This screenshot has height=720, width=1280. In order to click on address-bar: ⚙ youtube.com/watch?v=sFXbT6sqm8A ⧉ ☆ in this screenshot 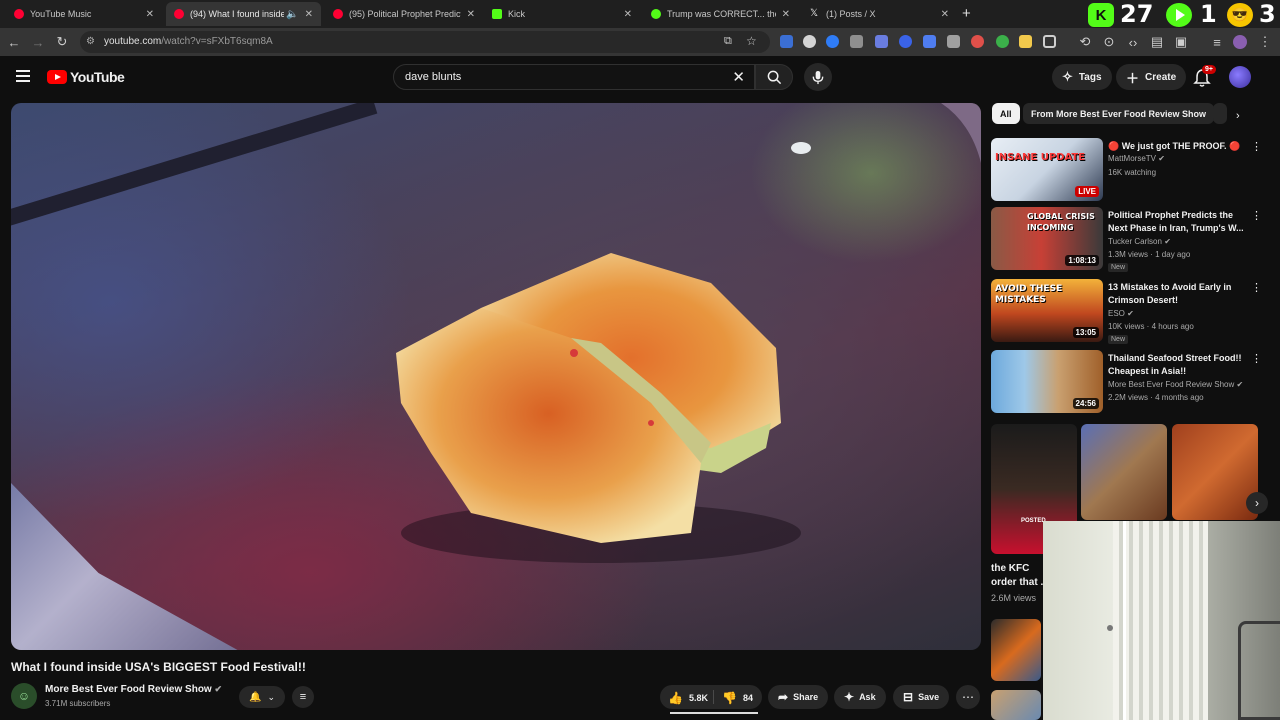, I will do `click(425, 42)`.